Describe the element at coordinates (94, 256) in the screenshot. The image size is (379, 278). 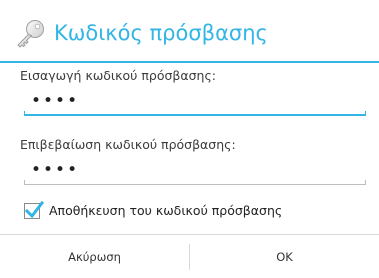
I see `cancel-button: Ακύρωση` at that location.